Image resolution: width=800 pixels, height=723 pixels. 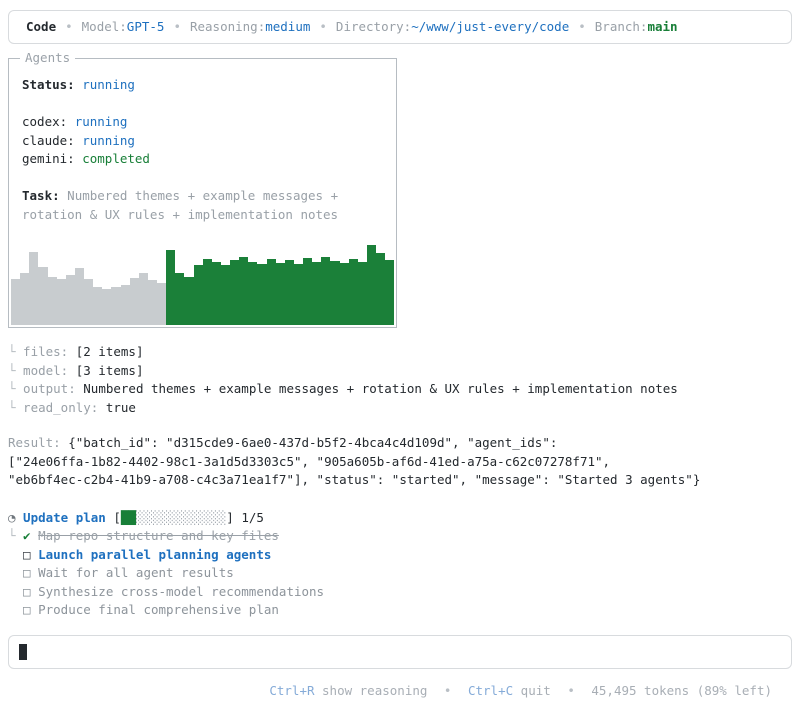 I want to click on plan-progress-bar: [██░░░░░░░░░░░░], so click(x=173, y=517).